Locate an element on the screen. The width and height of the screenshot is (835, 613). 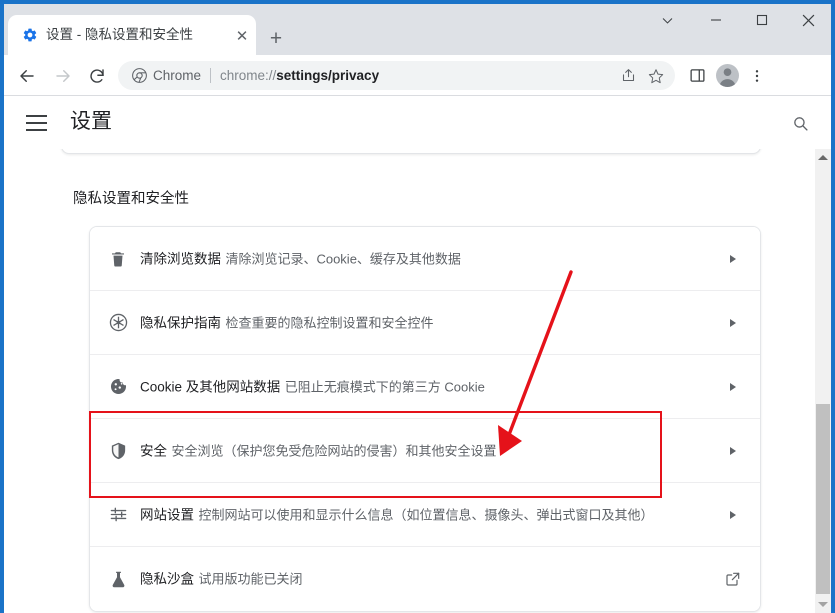
forward-button is located at coordinates (62, 75).